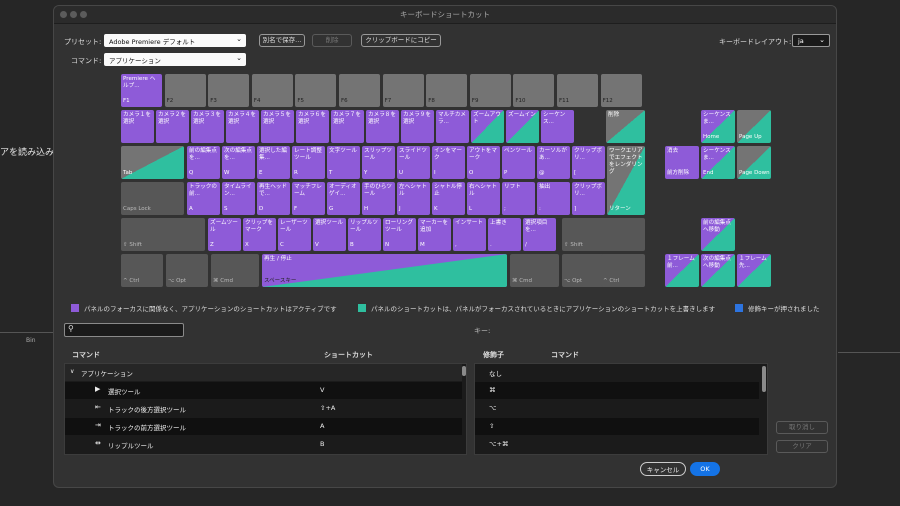 Image resolution: width=900 pixels, height=506 pixels. What do you see at coordinates (603, 234) in the screenshot?
I see `key-shift-right: ⇧ Shift` at bounding box center [603, 234].